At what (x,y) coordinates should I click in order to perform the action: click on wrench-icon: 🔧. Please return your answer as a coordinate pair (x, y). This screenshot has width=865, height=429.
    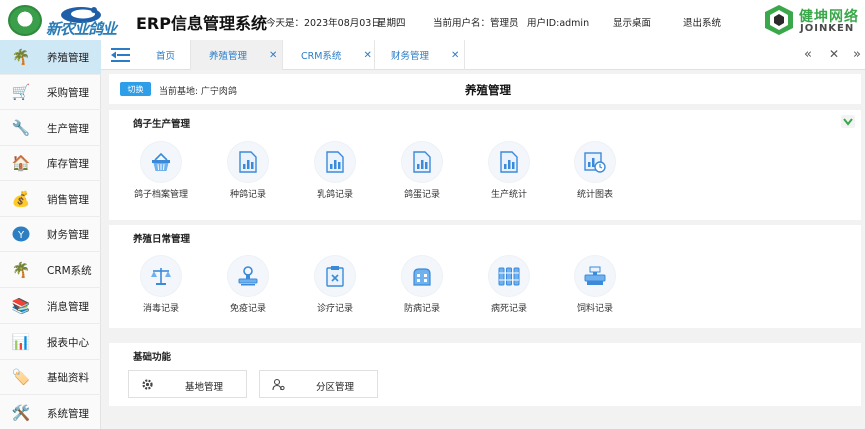
    Looking at the image, I should click on (21, 128).